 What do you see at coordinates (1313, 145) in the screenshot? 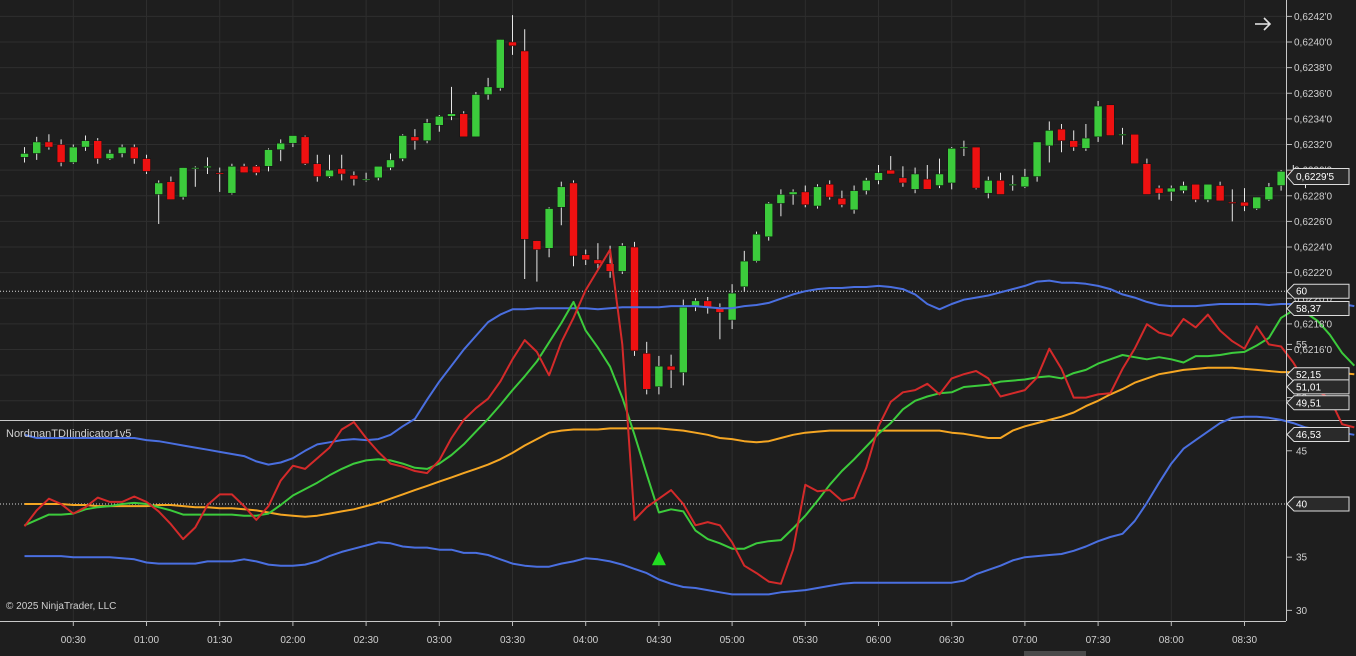
I see `price-tick-label: 0,6232'0` at bounding box center [1313, 145].